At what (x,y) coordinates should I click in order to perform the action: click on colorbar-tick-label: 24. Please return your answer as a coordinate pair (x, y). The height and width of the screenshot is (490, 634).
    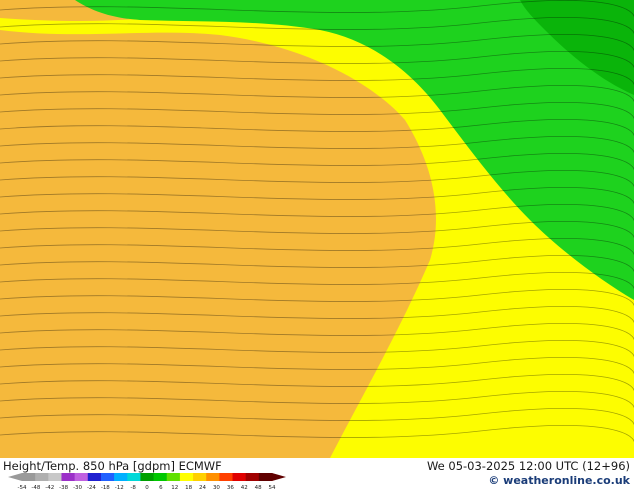
    Looking at the image, I should click on (202, 487).